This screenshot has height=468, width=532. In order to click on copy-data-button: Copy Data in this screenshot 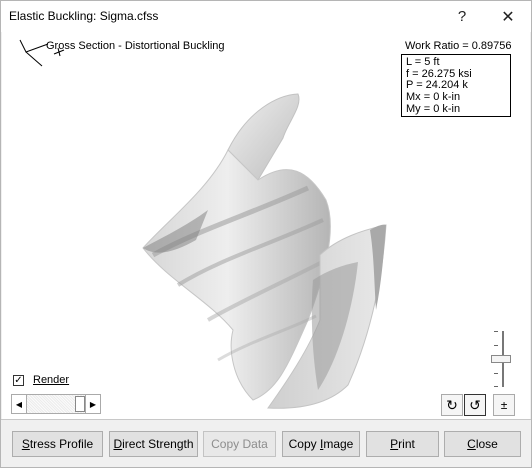, I will do `click(239, 444)`.